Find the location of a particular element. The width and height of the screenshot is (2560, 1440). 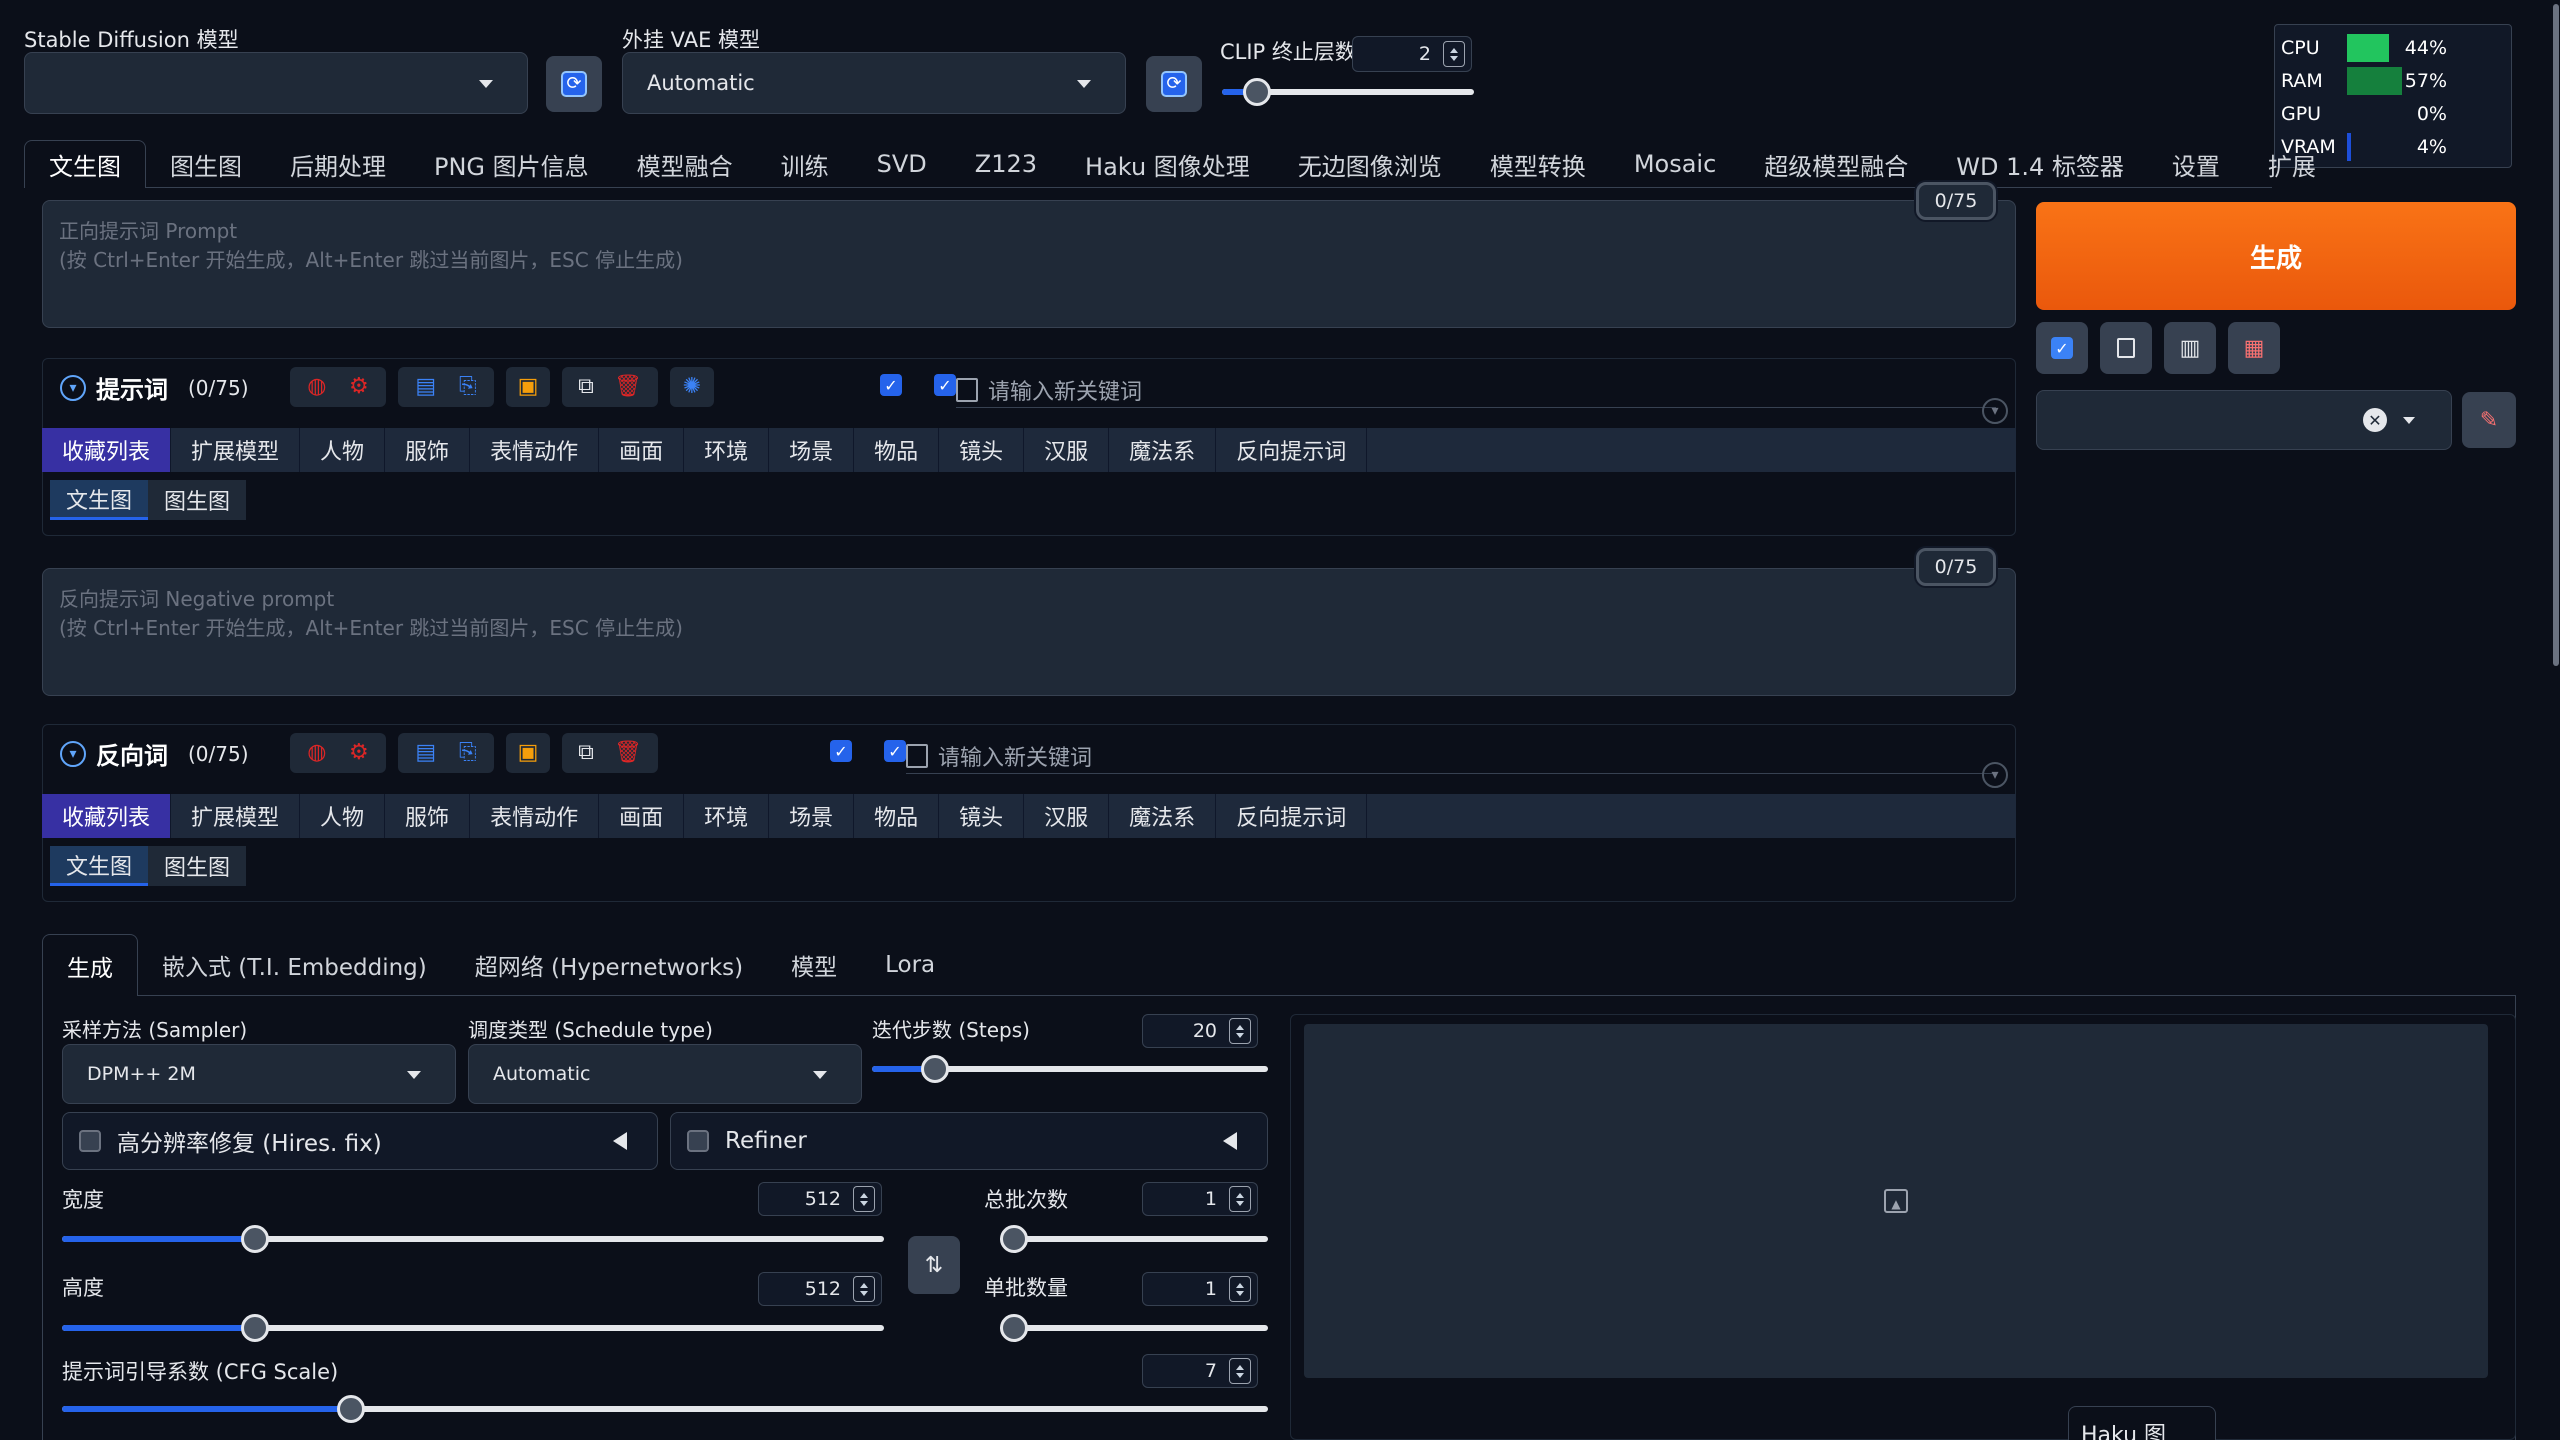

tab-0: 文生图 is located at coordinates (85, 164).